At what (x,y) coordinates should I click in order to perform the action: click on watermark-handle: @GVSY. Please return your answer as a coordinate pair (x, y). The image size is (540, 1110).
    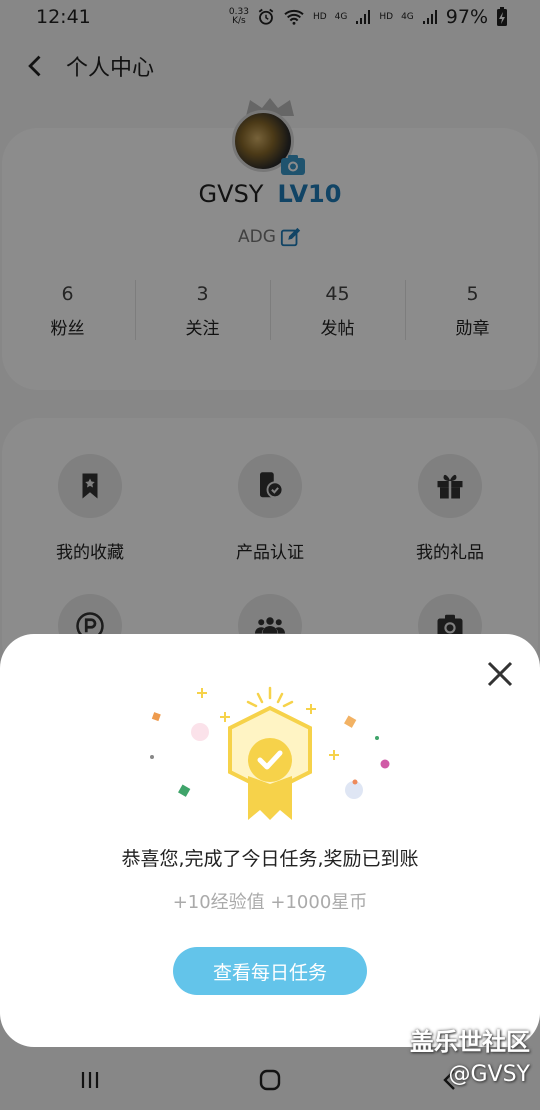
    Looking at the image, I should click on (489, 1074).